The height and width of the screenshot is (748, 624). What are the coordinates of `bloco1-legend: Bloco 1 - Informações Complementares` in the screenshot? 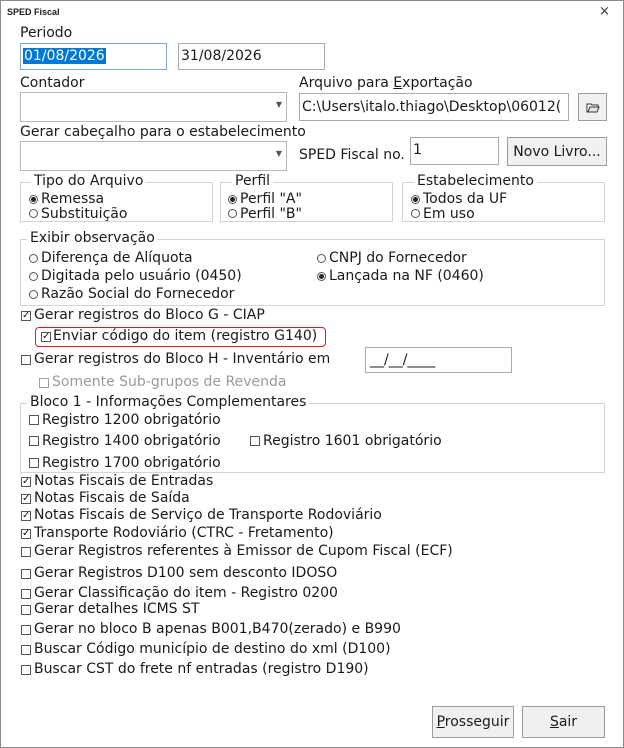 It's located at (168, 402).